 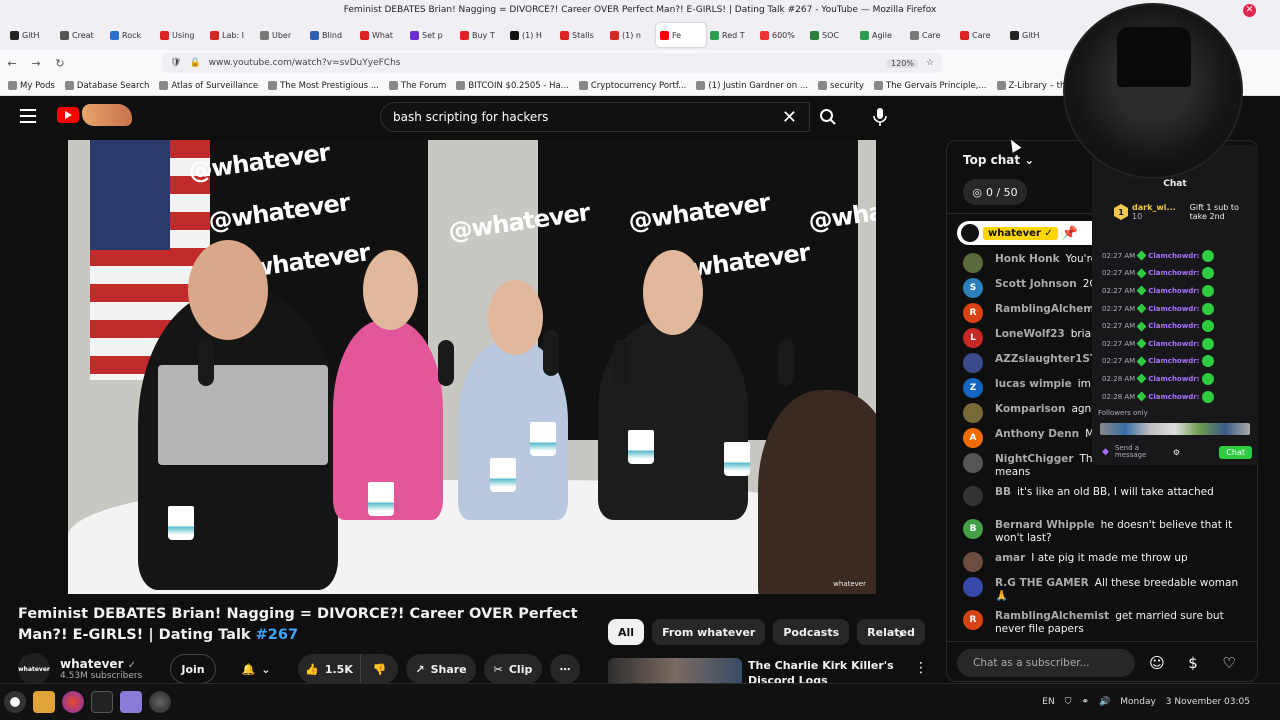 What do you see at coordinates (1036, 284) in the screenshot?
I see `chat-author: Scott Johnson` at bounding box center [1036, 284].